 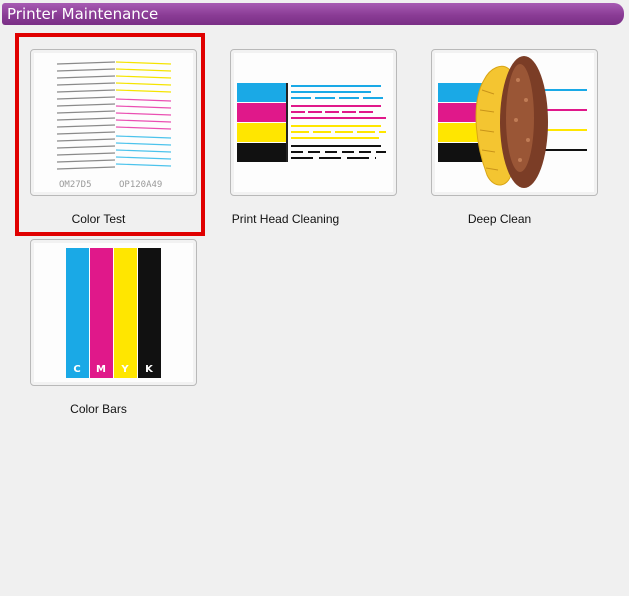 I want to click on bar-letter-y: Y, so click(x=124, y=369).